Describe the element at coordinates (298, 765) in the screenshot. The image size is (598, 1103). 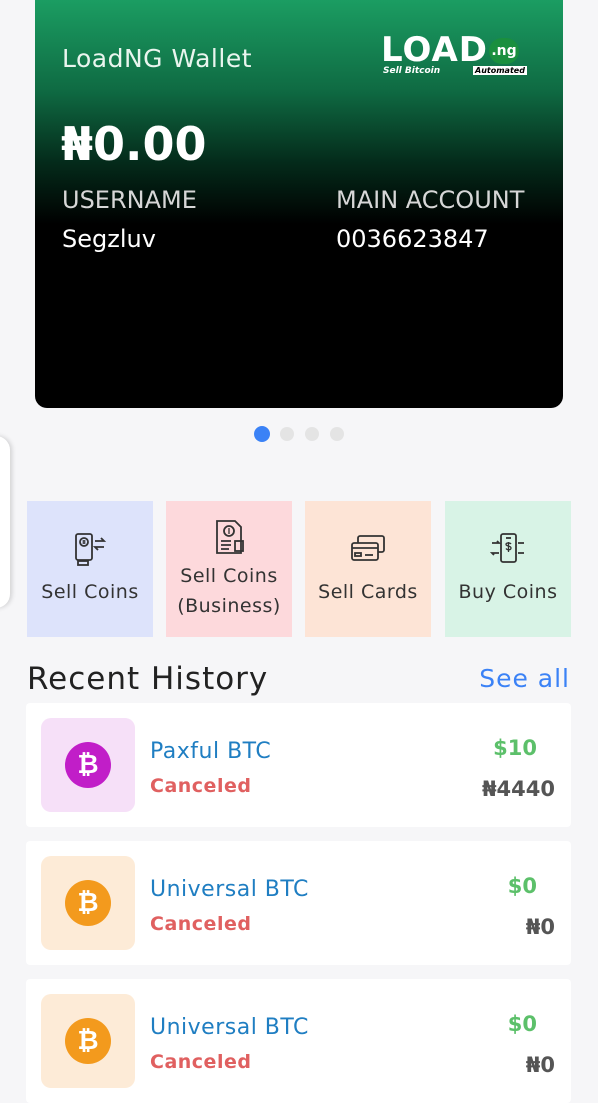
I see `history-item: ₿ Paxful BTC Canceled $10 ₦4440` at that location.